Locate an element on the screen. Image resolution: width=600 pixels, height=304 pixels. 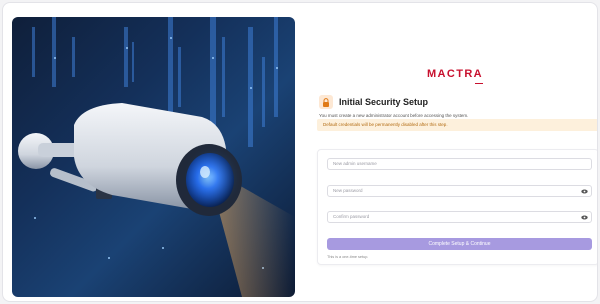
password-placeholder: New password is located at coordinates (348, 190).